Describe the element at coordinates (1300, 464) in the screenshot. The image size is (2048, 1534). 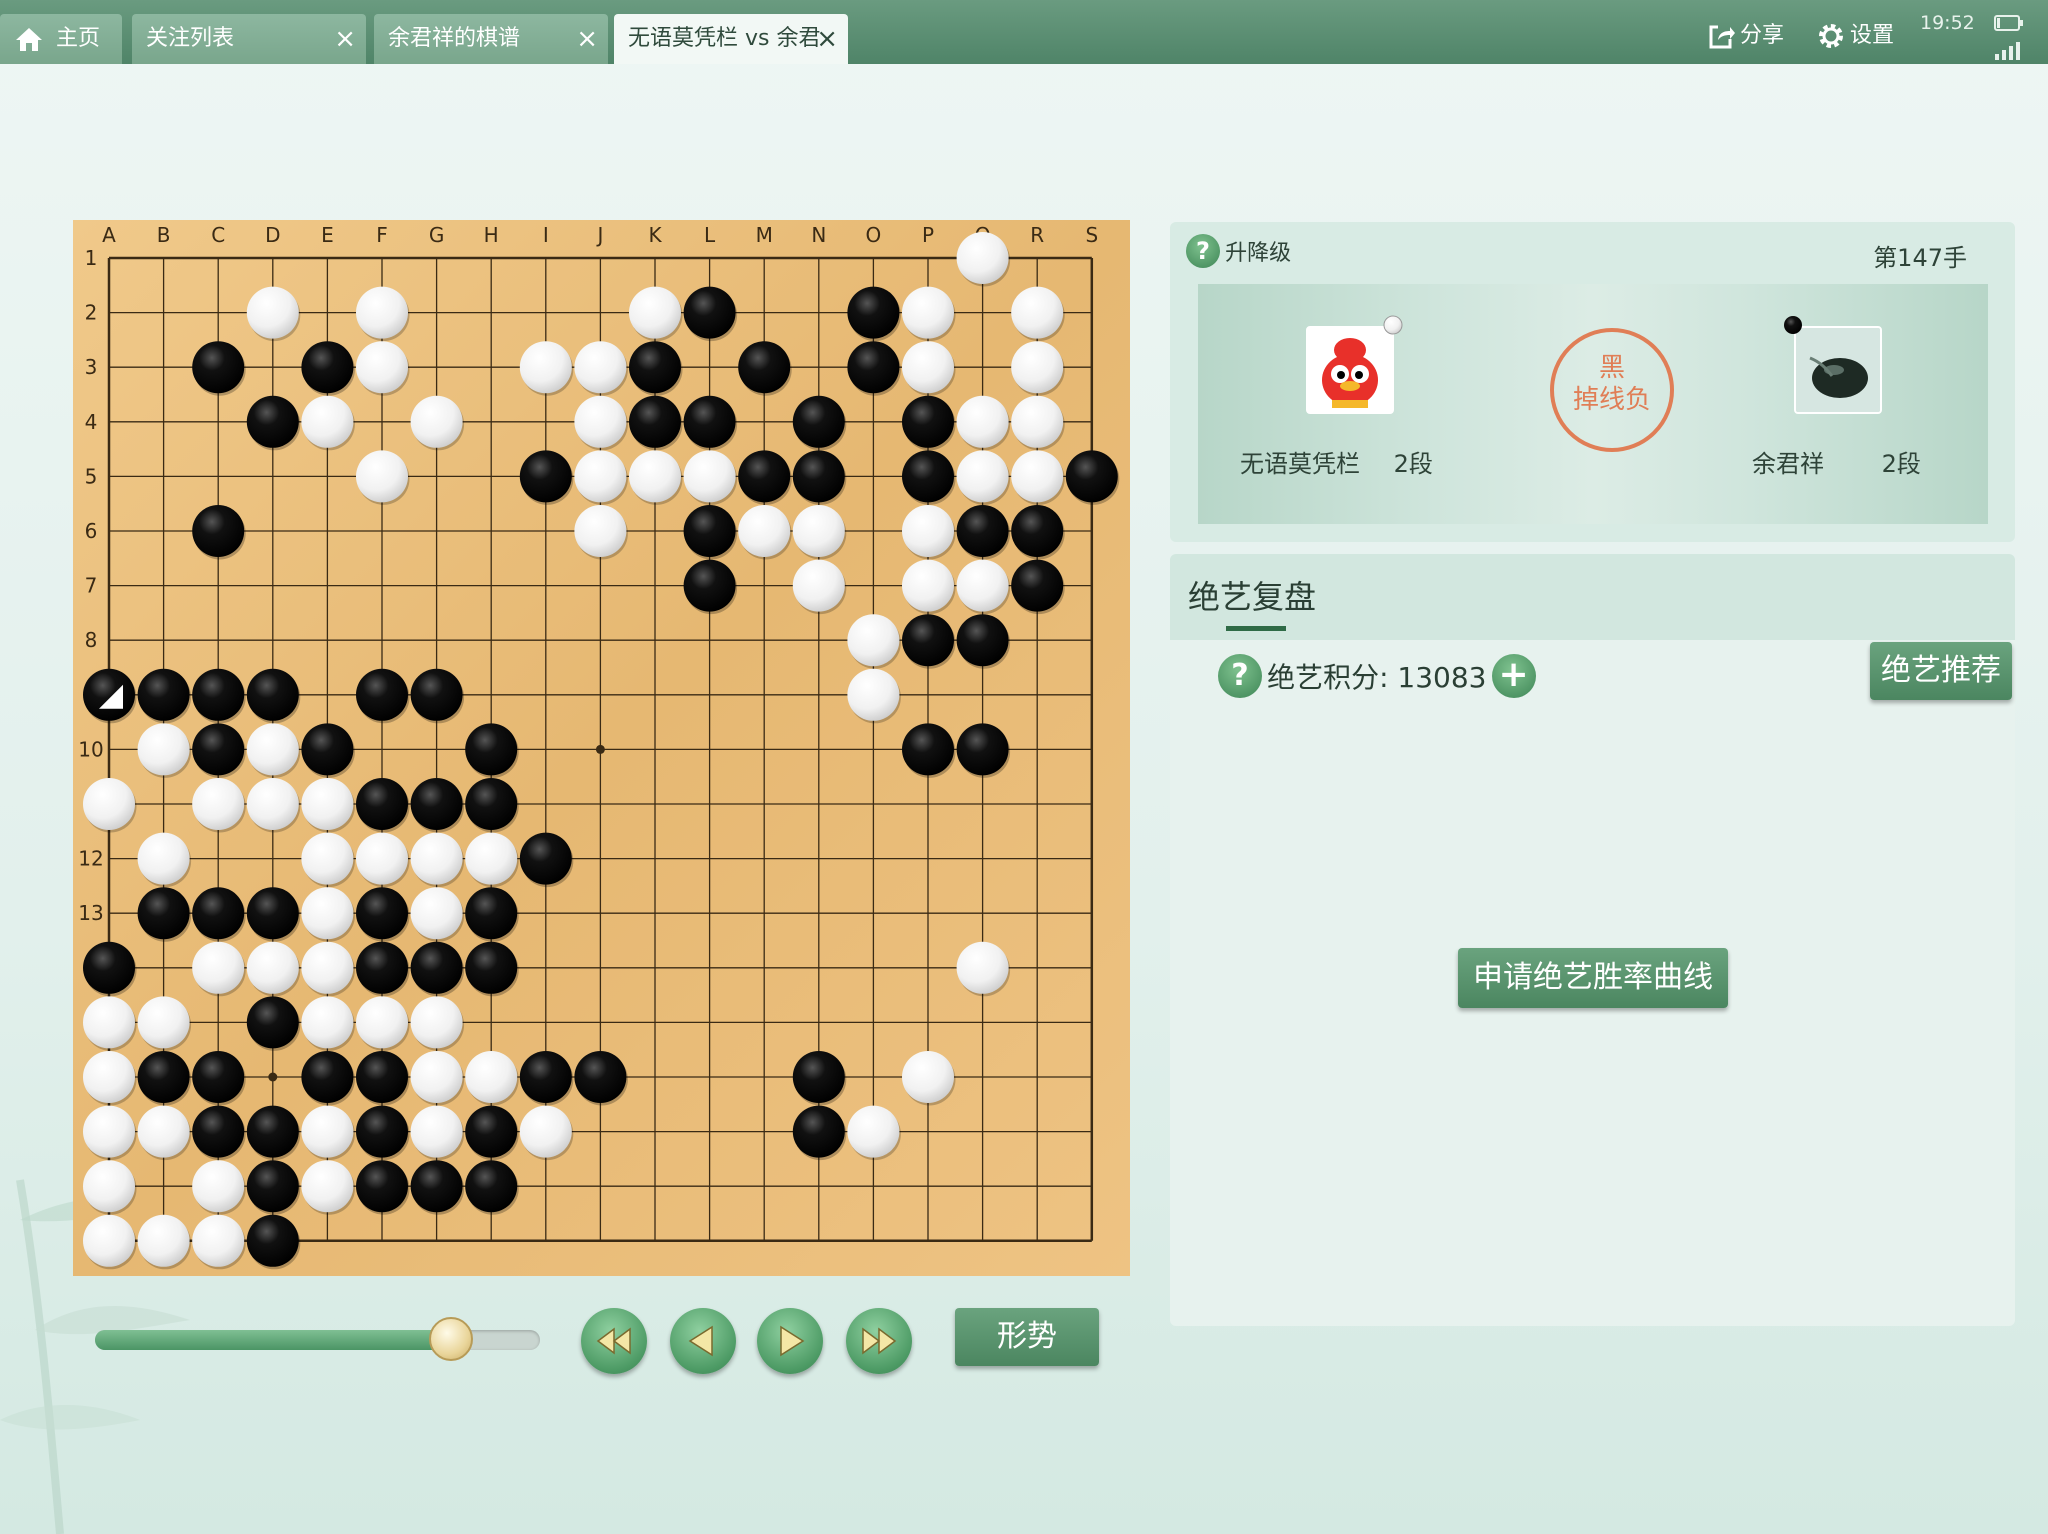
I see `black-player-name-text: 无语莫凭栏` at that location.